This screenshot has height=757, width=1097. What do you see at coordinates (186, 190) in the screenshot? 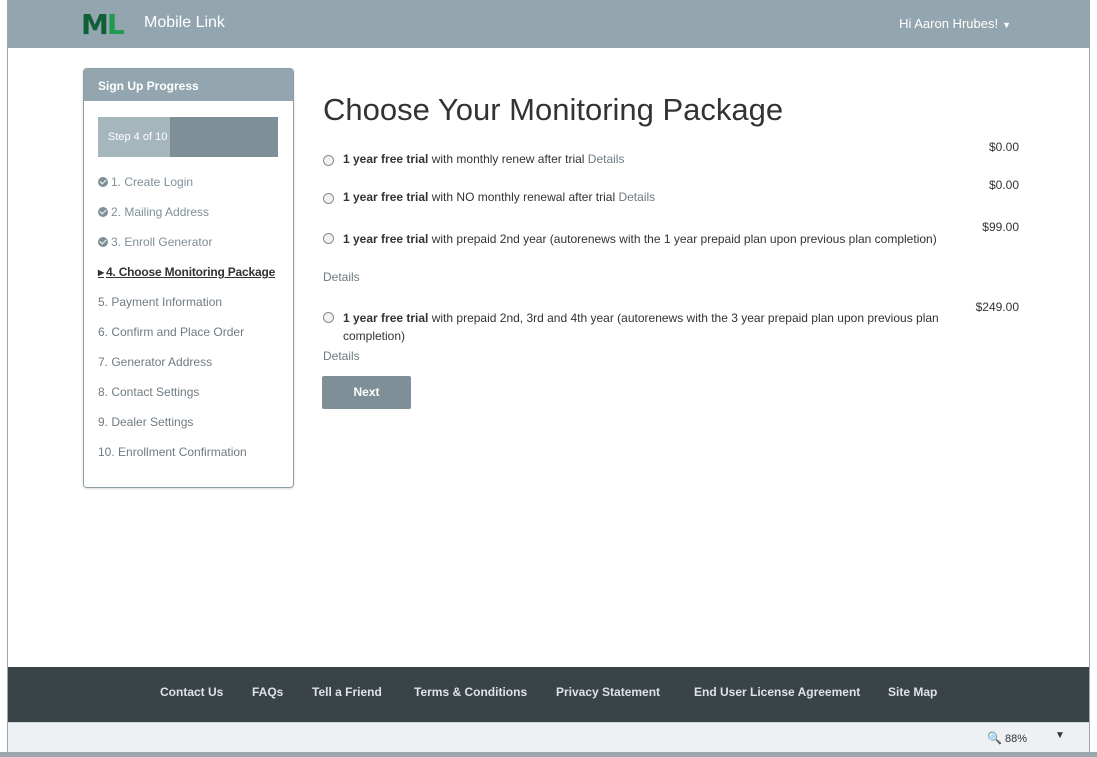
I see `sidebar-step: 1. Create Login` at bounding box center [186, 190].